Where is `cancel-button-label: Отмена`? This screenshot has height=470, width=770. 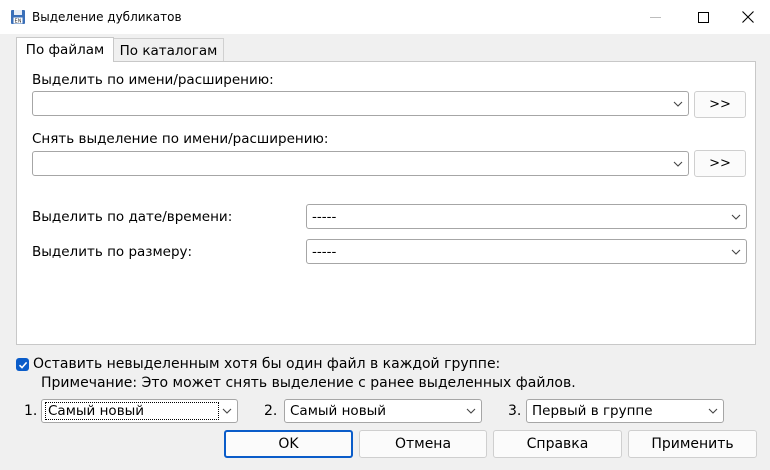 cancel-button-label: Отмена is located at coordinates (423, 444).